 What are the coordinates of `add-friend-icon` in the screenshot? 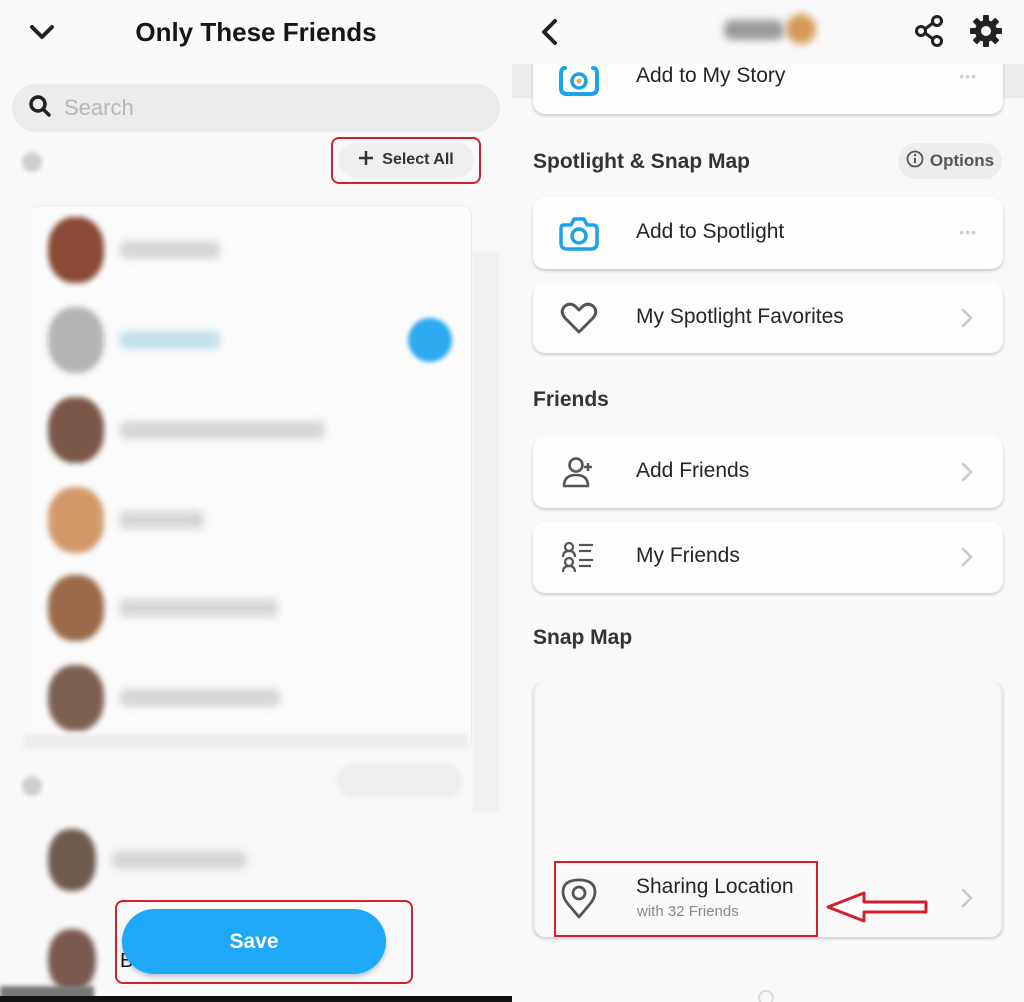 It's located at (579, 472).